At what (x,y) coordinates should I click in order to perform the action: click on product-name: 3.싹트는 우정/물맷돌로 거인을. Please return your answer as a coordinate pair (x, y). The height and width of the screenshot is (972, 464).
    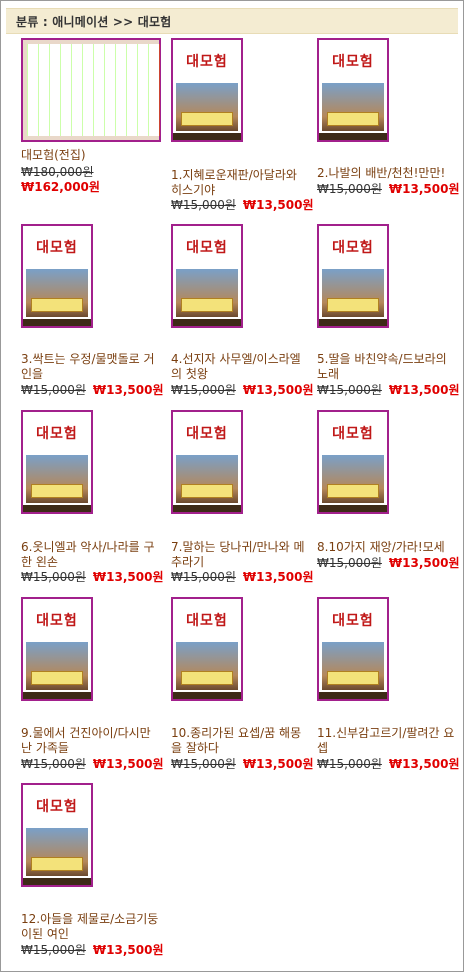
    Looking at the image, I should click on (91, 367).